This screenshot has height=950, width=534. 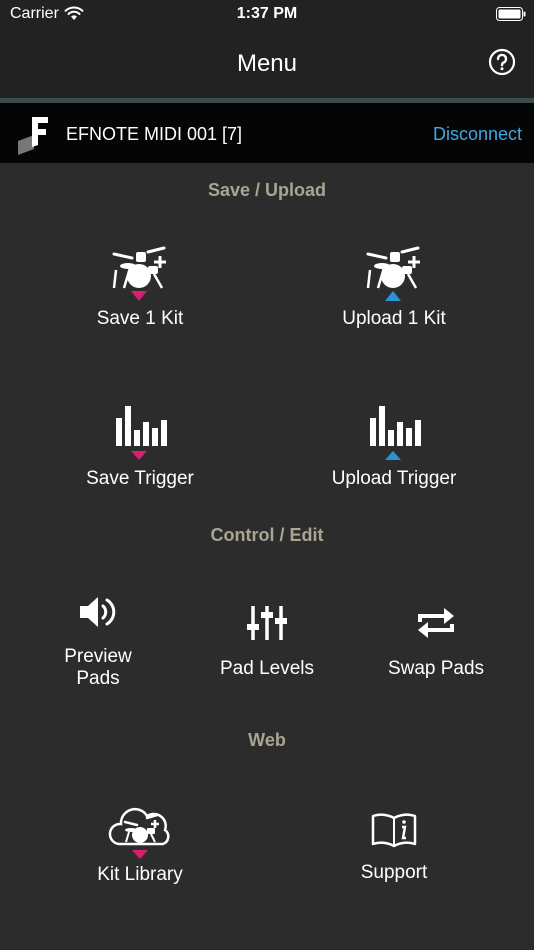 What do you see at coordinates (393, 273) in the screenshot?
I see `drum-kit-upload-icon` at bounding box center [393, 273].